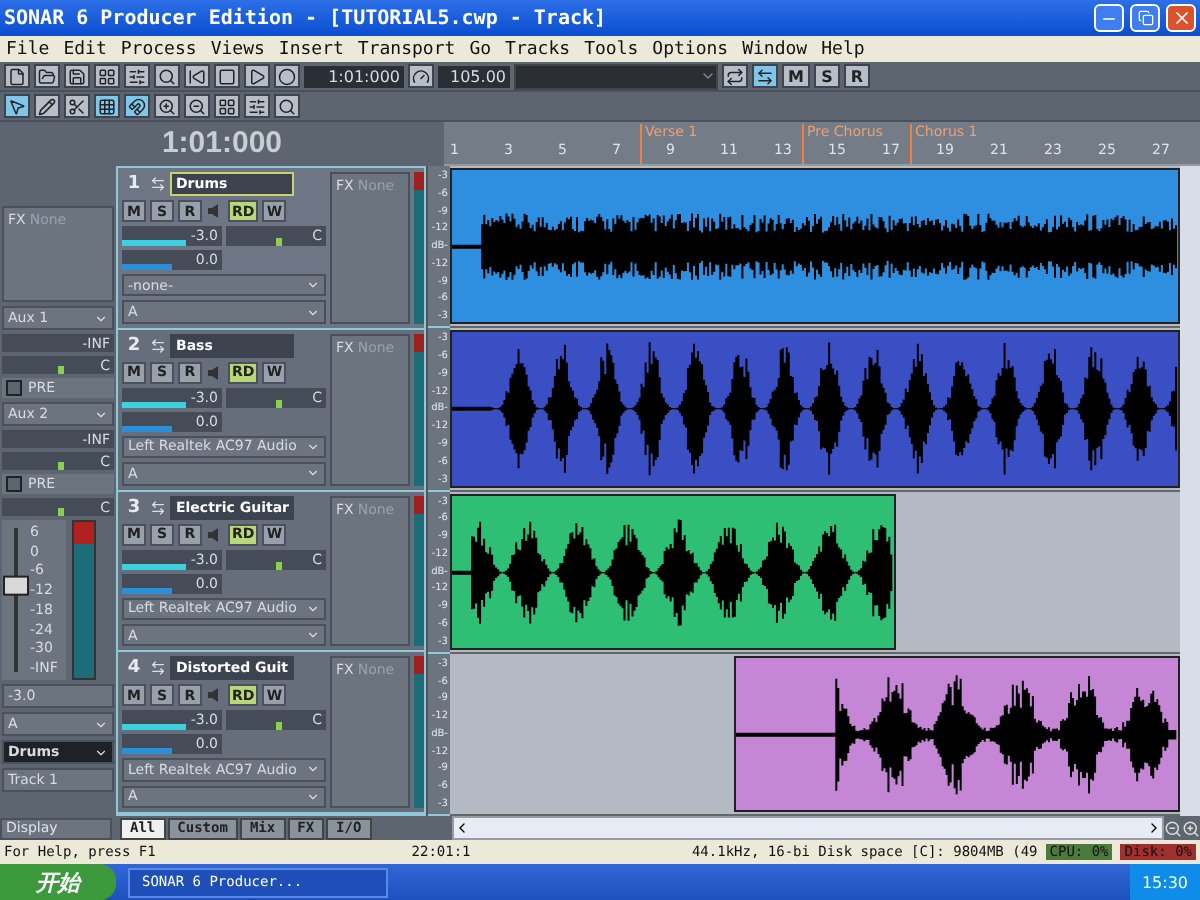 This screenshot has height=900, width=1200. What do you see at coordinates (406, 49) in the screenshot?
I see `menu-item: Transport` at bounding box center [406, 49].